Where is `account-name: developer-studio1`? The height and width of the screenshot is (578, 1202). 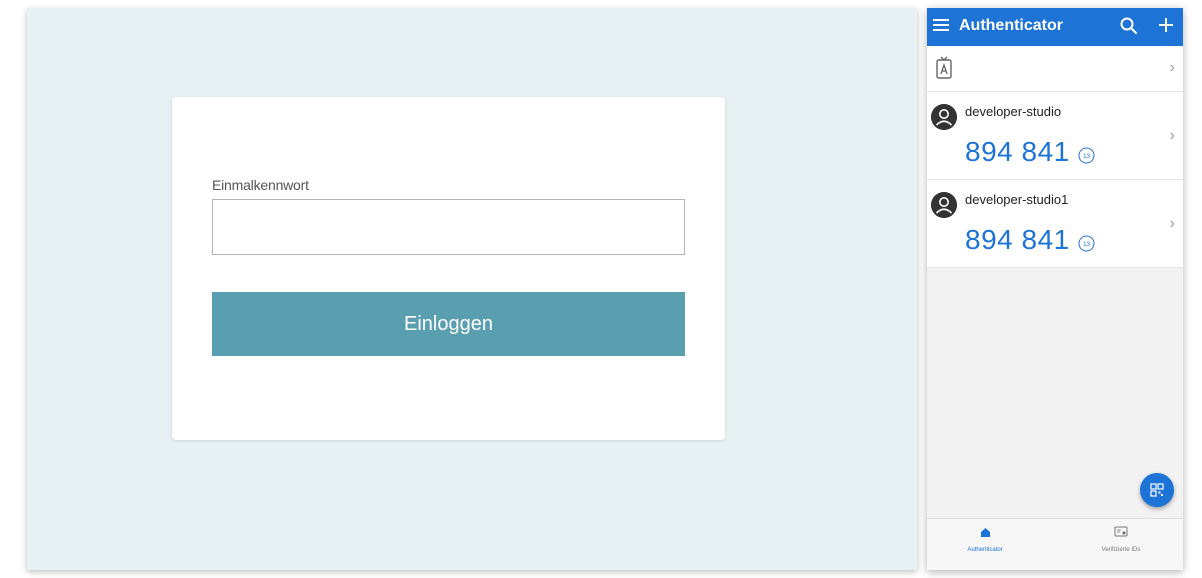
account-name: developer-studio1 is located at coordinates (1017, 199).